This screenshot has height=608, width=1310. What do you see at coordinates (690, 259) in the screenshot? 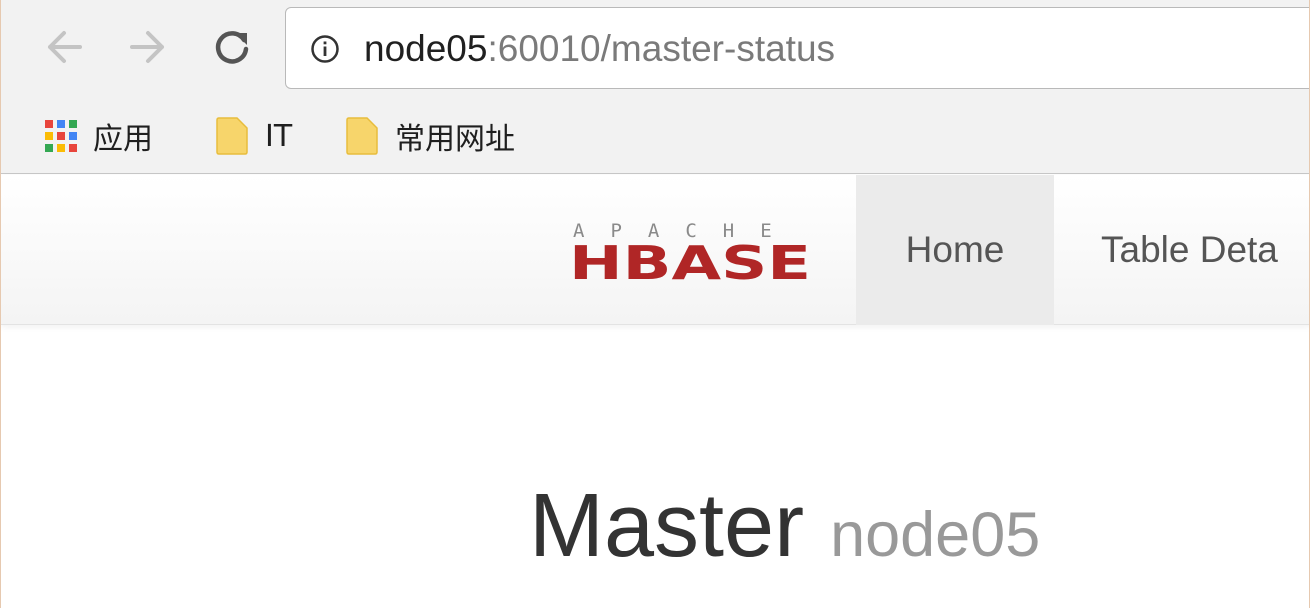
I see `svg-text: HBASE` at bounding box center [690, 259].